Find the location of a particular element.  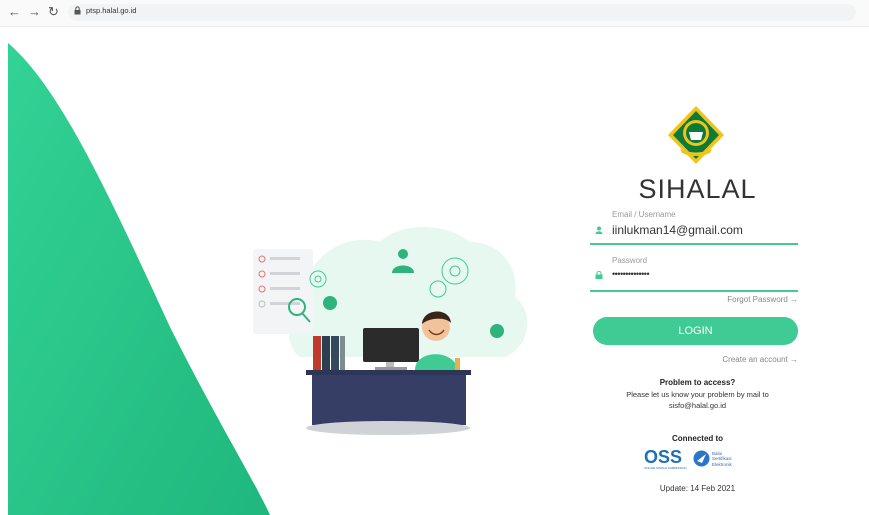

password-underline is located at coordinates (694, 291).